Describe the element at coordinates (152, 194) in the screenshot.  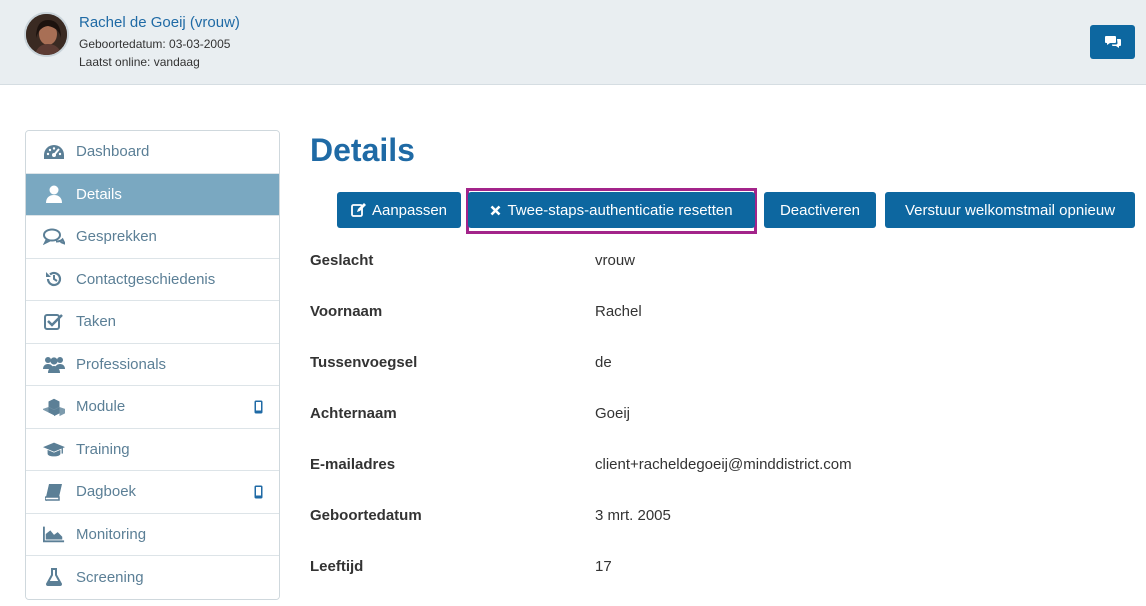
I see `sidebar-item-details: Details` at that location.